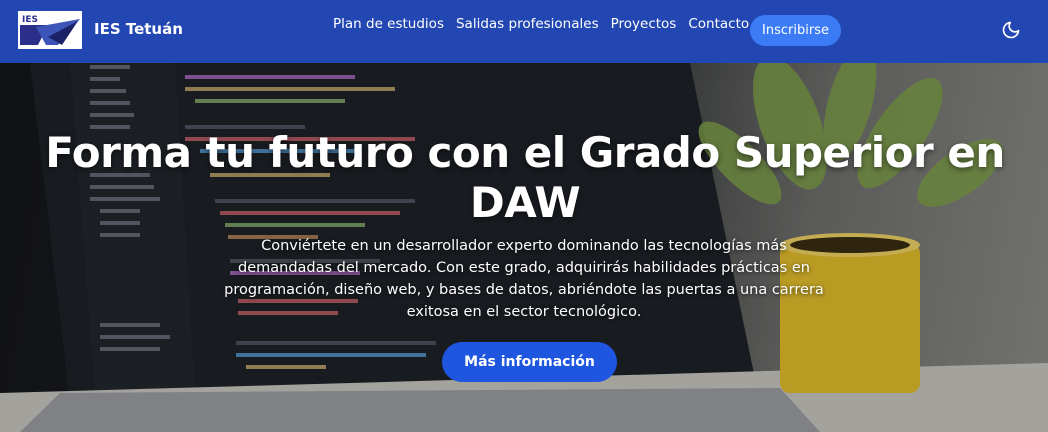  I want to click on theme-toggle-button, so click(1011, 31).